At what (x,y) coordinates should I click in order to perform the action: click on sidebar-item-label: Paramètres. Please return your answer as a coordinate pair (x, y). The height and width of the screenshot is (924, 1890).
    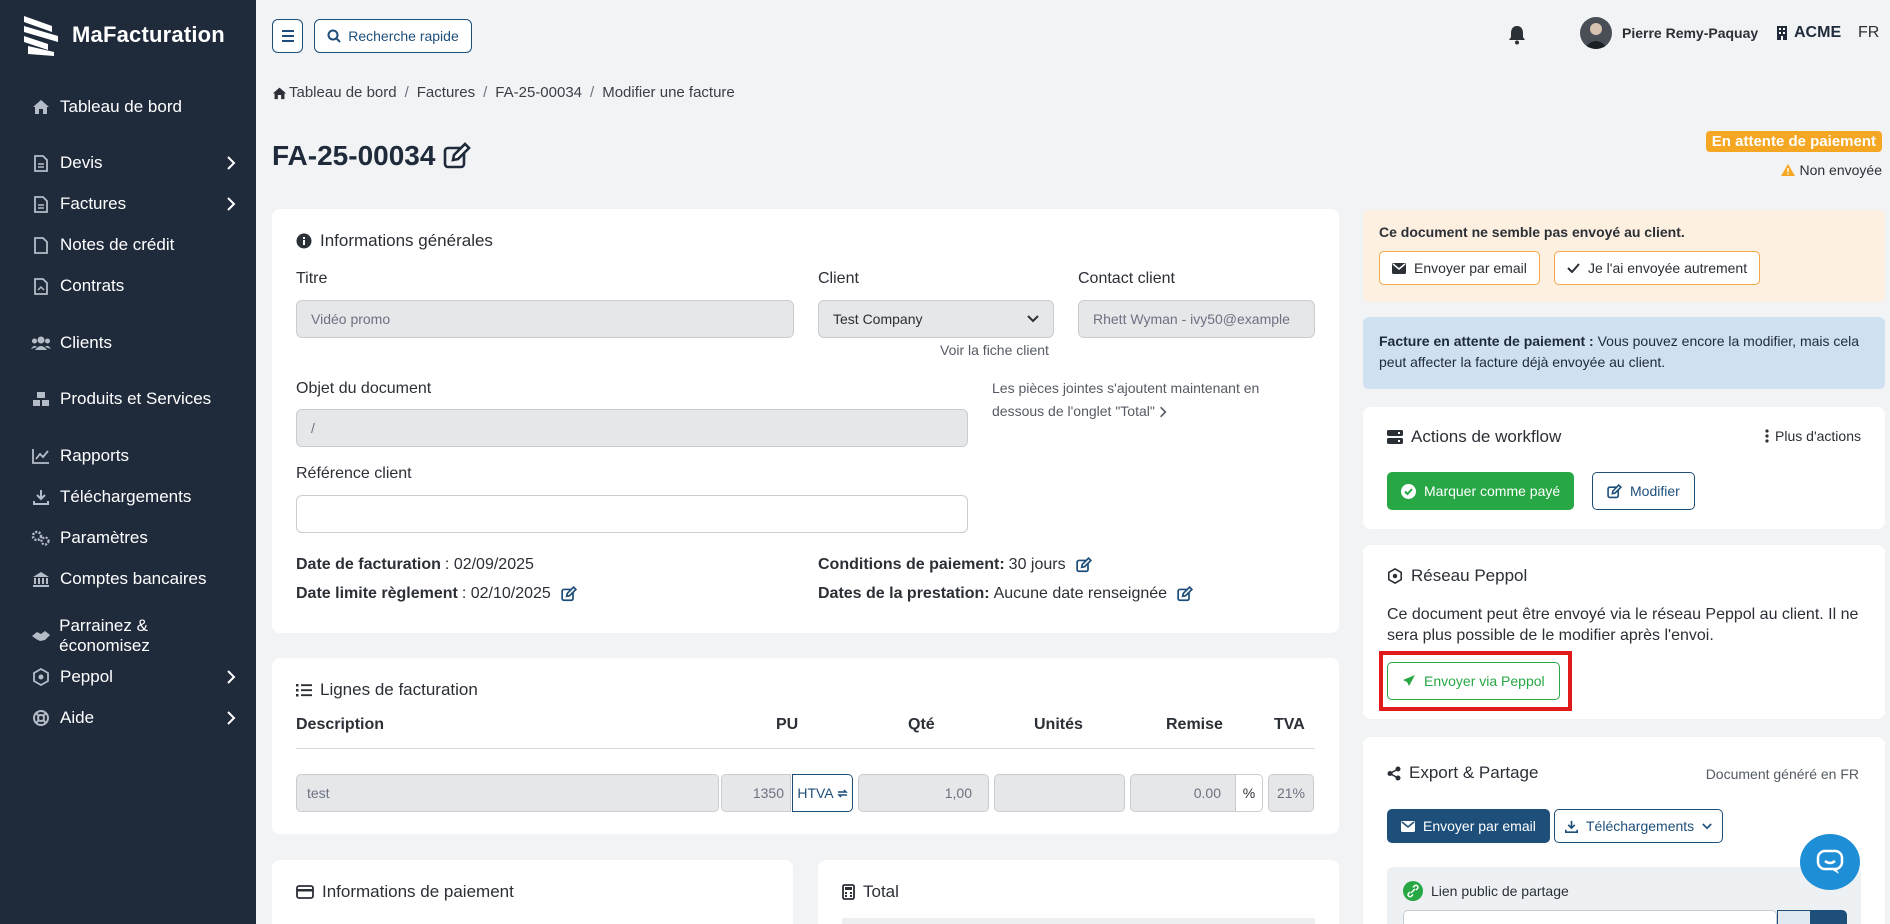
    Looking at the image, I should click on (104, 537).